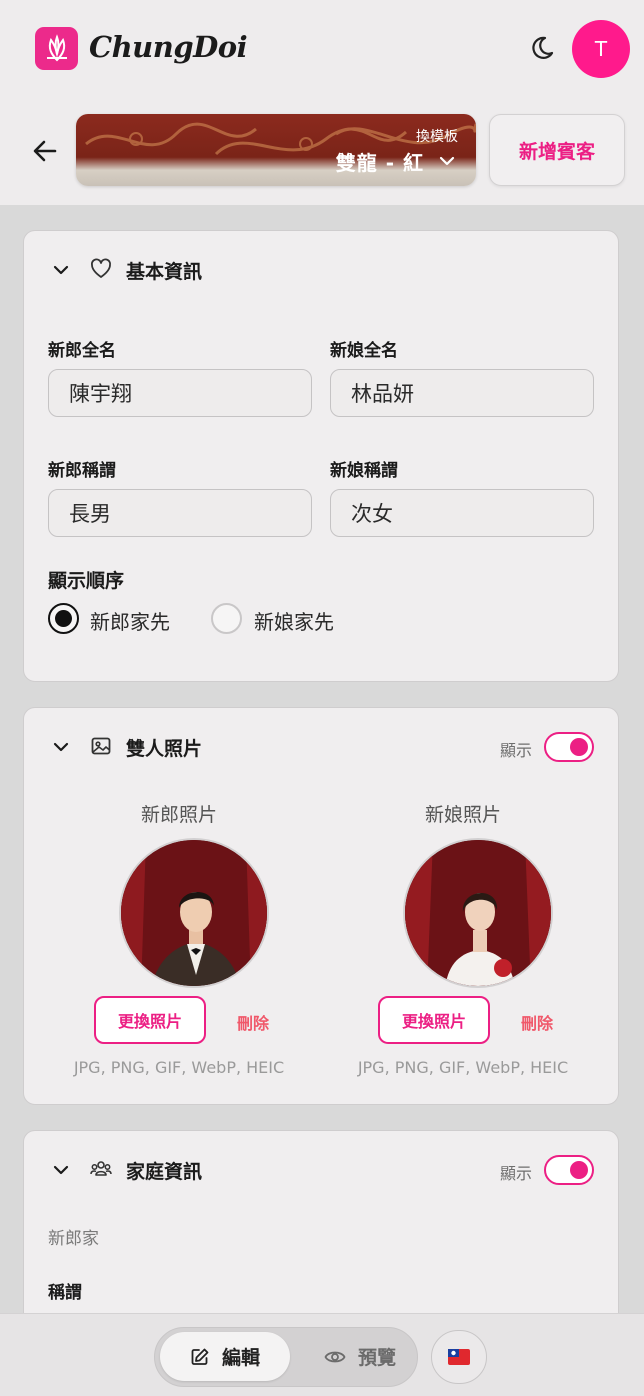 Image resolution: width=644 pixels, height=1396 pixels. I want to click on taiwan-flag-icon, so click(459, 1357).